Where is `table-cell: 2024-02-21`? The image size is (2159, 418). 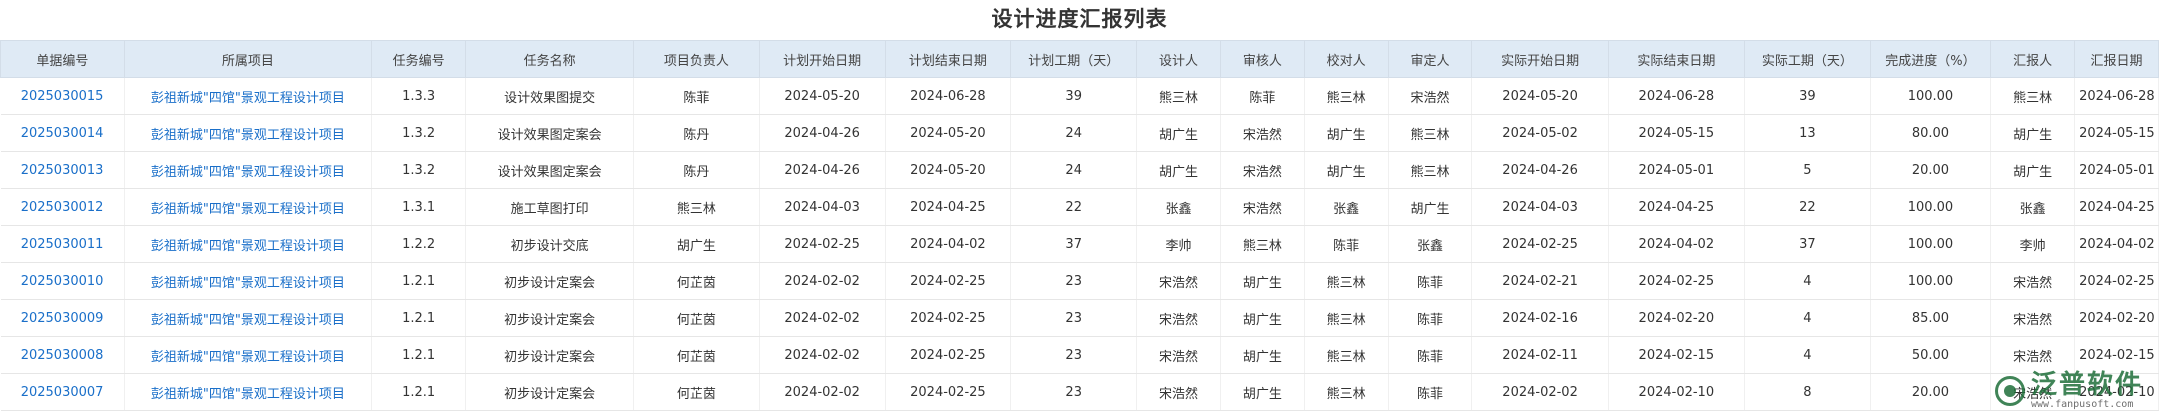 table-cell: 2024-02-21 is located at coordinates (1540, 281).